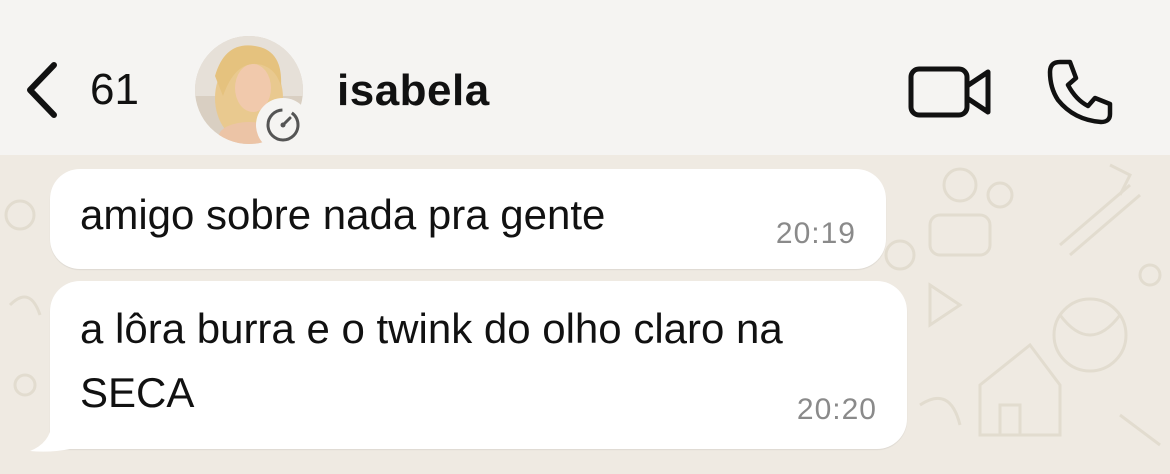 The width and height of the screenshot is (1170, 474). What do you see at coordinates (114, 89) in the screenshot?
I see `unread-count: 61` at bounding box center [114, 89].